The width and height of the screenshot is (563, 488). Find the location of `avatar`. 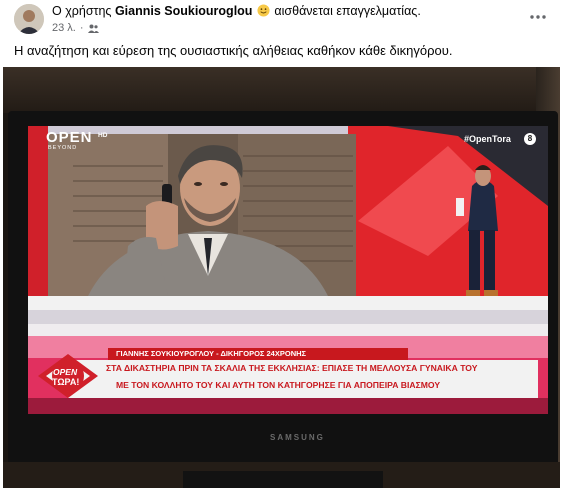

avatar is located at coordinates (29, 19).